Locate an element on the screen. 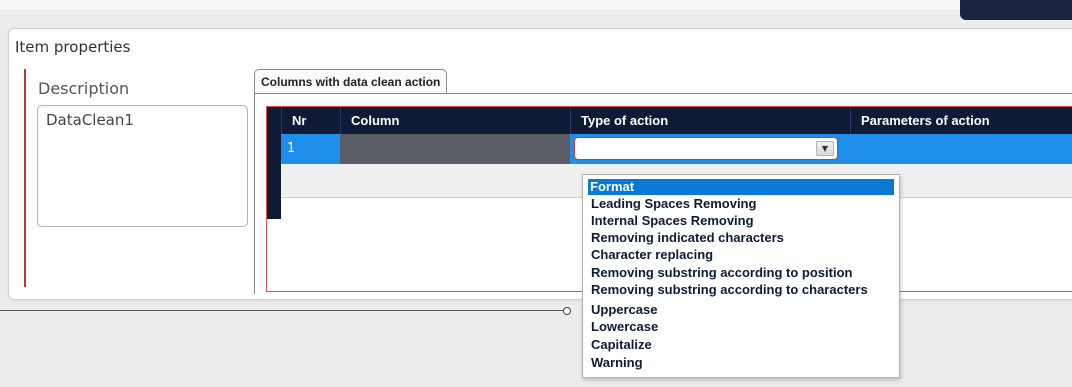  dropdown-option-internal-spaces-removing: Internal Spaces Removing is located at coordinates (671, 221).